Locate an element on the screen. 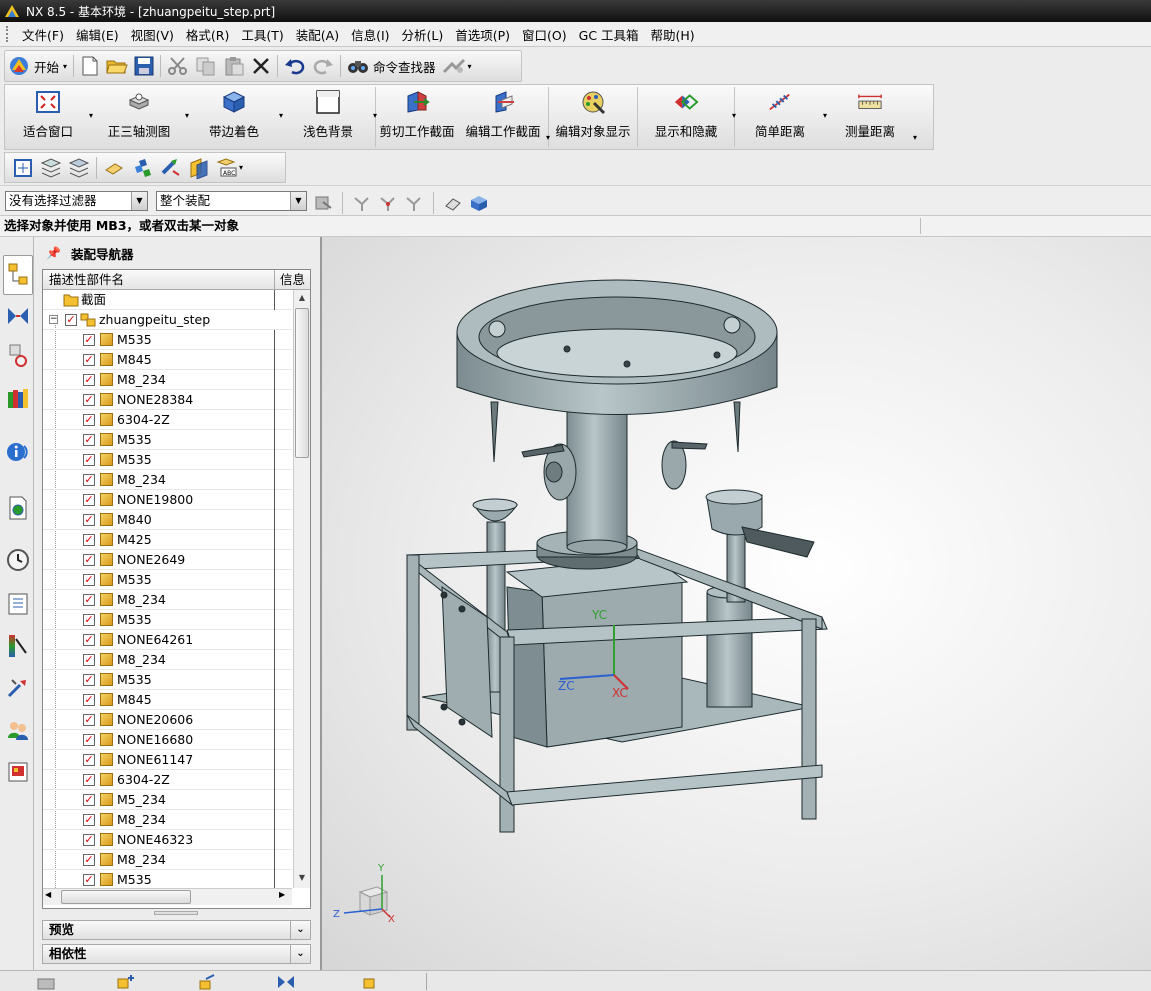 The height and width of the screenshot is (991, 1151). part-navigator-tab is located at coordinates (18, 356).